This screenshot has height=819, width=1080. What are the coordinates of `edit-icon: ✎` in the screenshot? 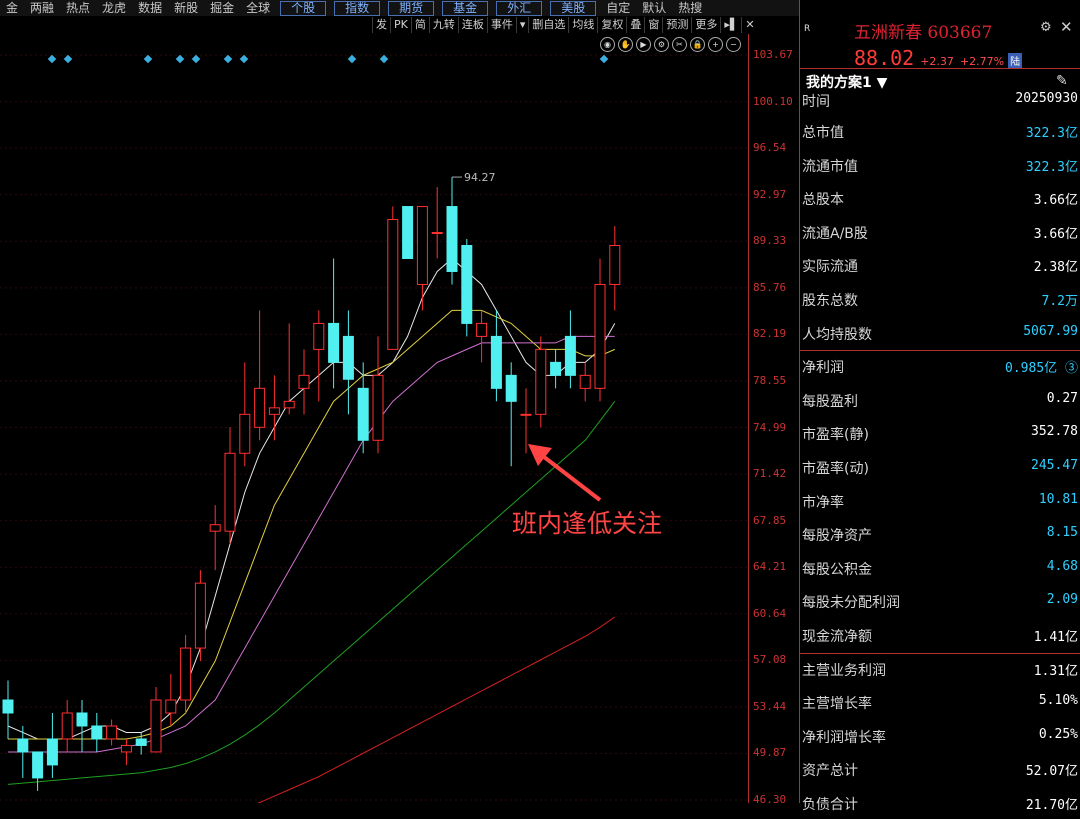 It's located at (1062, 81).